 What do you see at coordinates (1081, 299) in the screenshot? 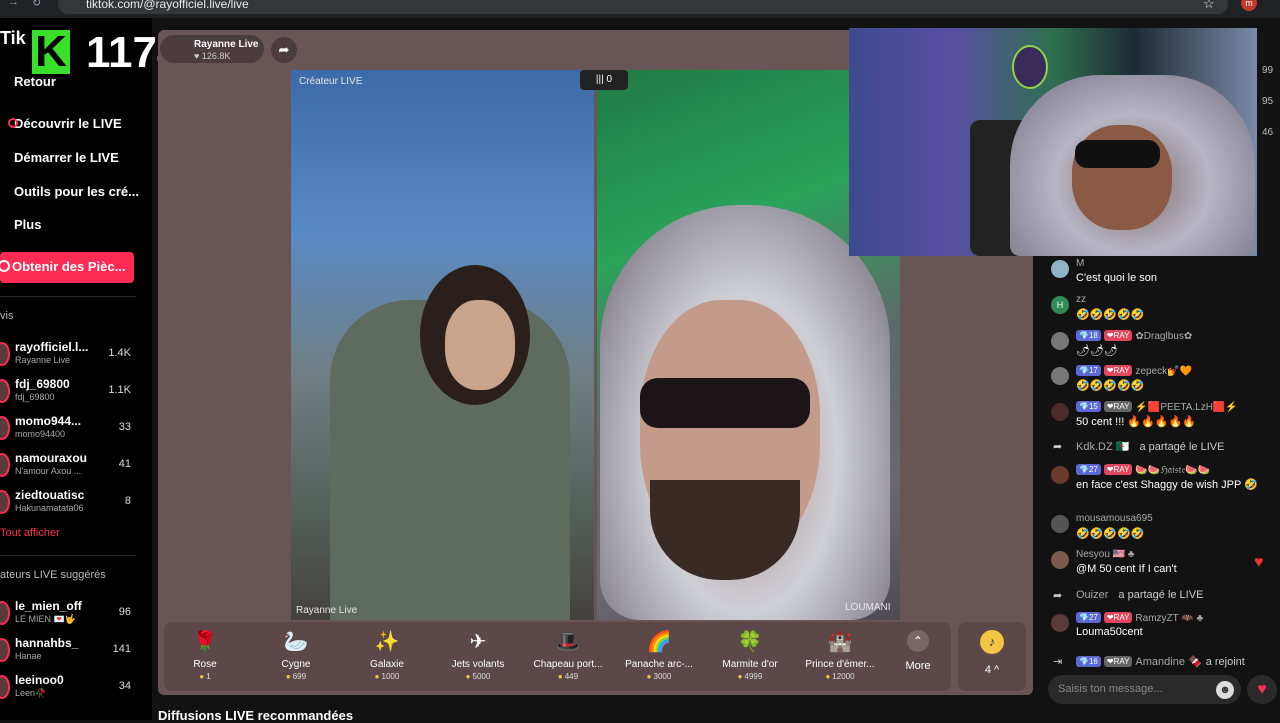
I see `chat-user: zz` at bounding box center [1081, 299].